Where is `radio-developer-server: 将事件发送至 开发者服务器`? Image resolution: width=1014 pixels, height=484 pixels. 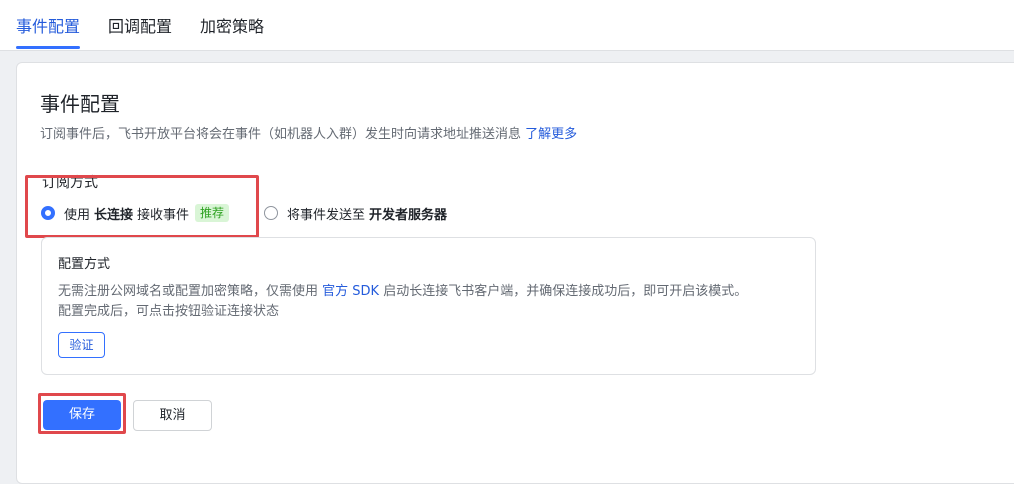
radio-developer-server: 将事件发送至 开发者服务器 is located at coordinates (357, 213).